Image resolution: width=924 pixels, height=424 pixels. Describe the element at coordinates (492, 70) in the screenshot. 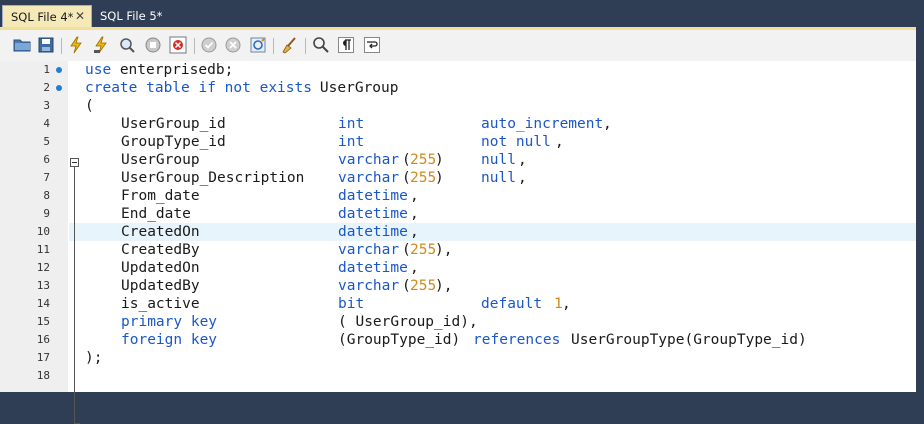

I see `code-line-content: use enterprisedb;` at that location.